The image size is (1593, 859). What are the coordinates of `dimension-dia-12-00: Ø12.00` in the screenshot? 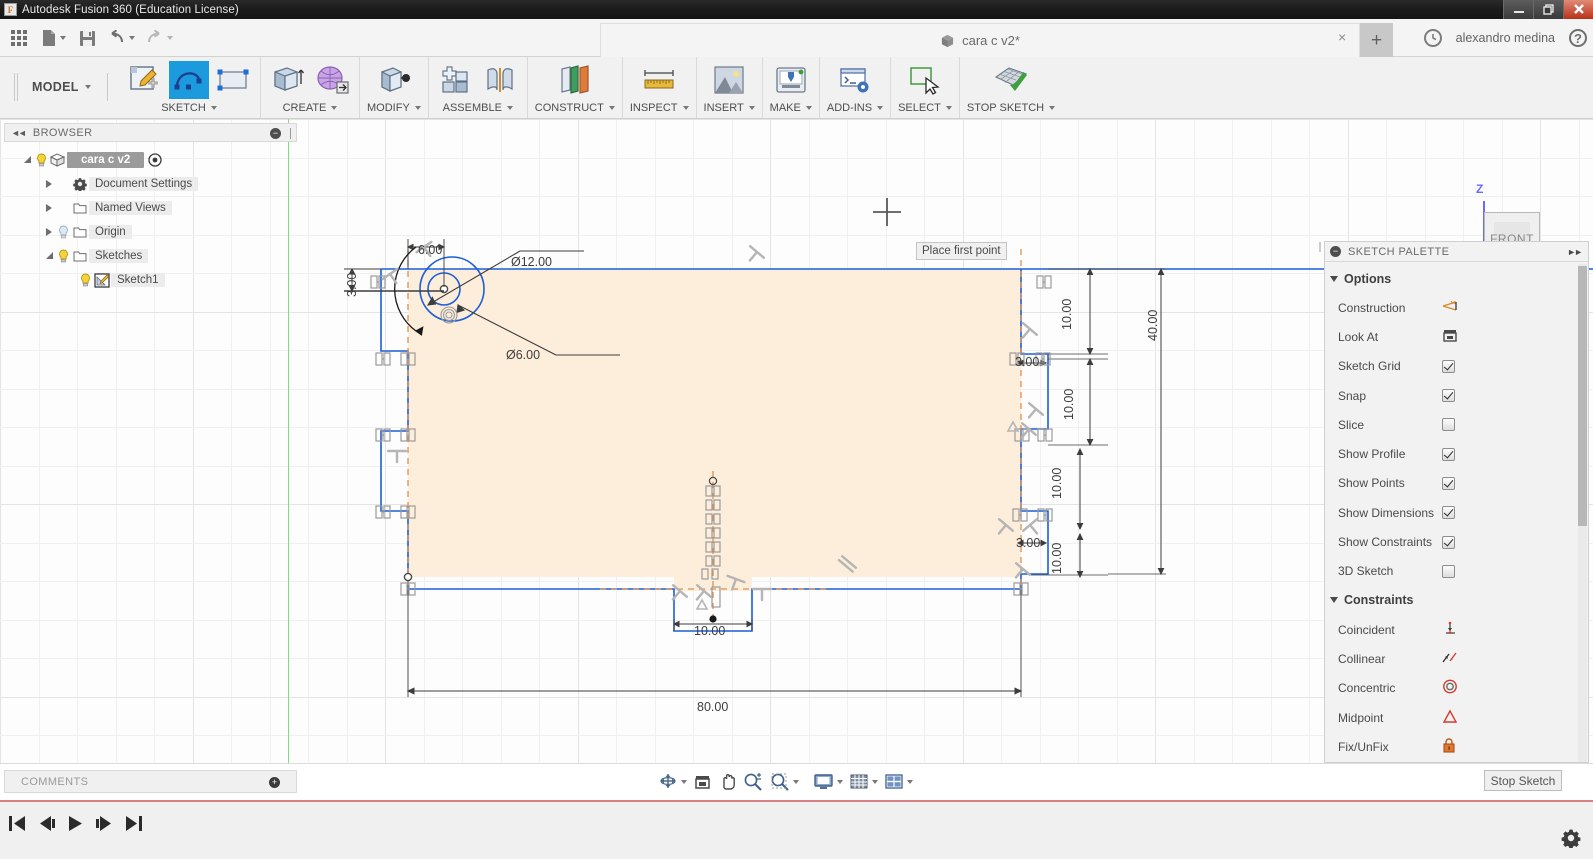 It's located at (531, 262).